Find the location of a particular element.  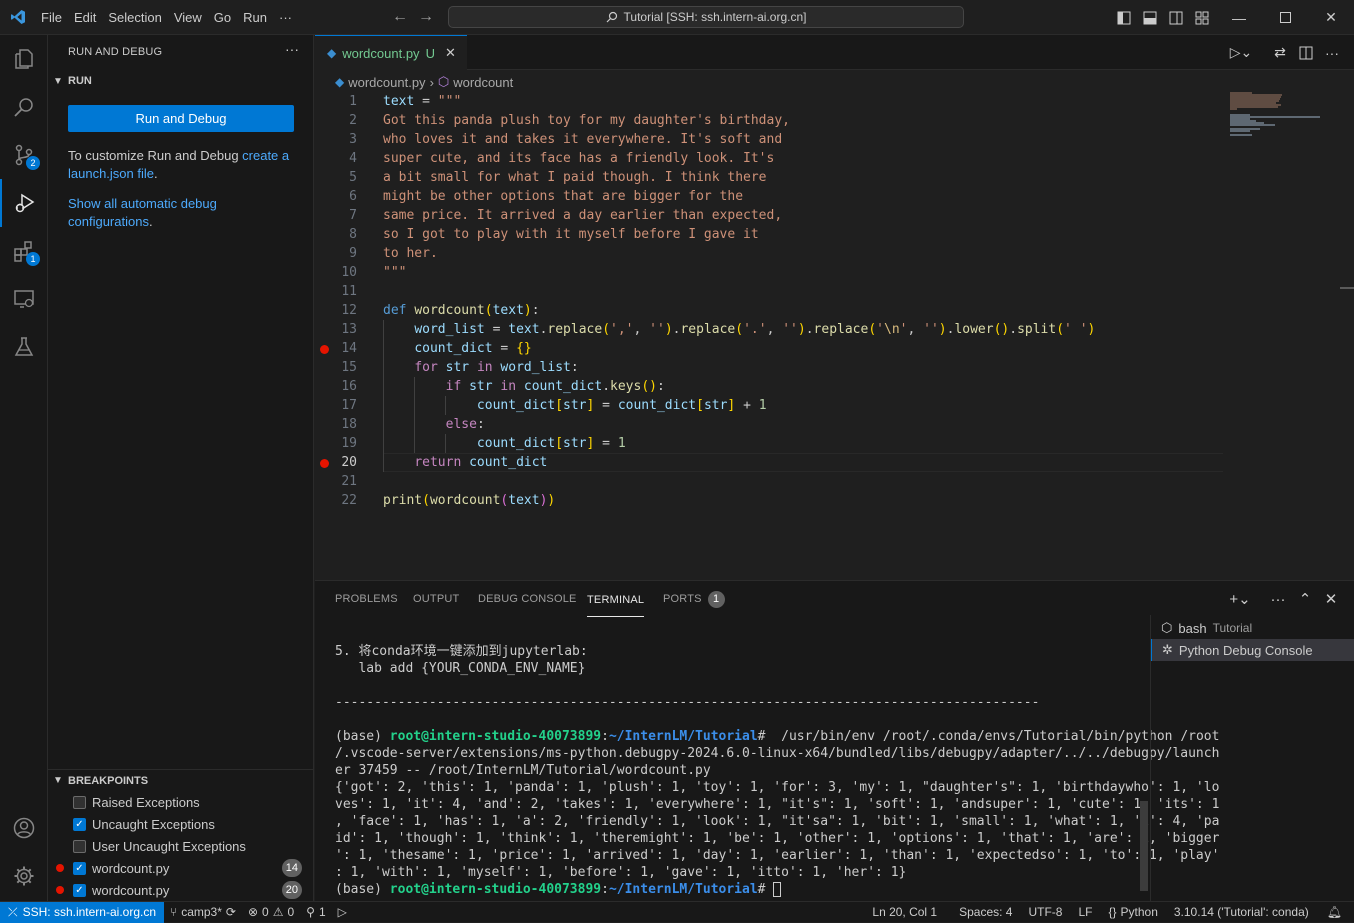

tab-output: OUTPUT is located at coordinates (436, 599).